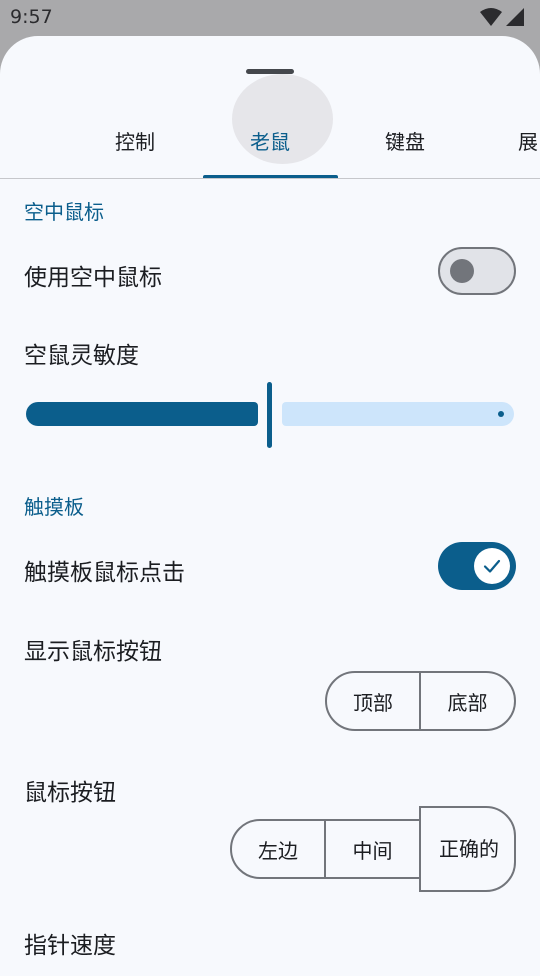 Image resolution: width=540 pixels, height=976 pixels. I want to click on status-icons, so click(502, 17).